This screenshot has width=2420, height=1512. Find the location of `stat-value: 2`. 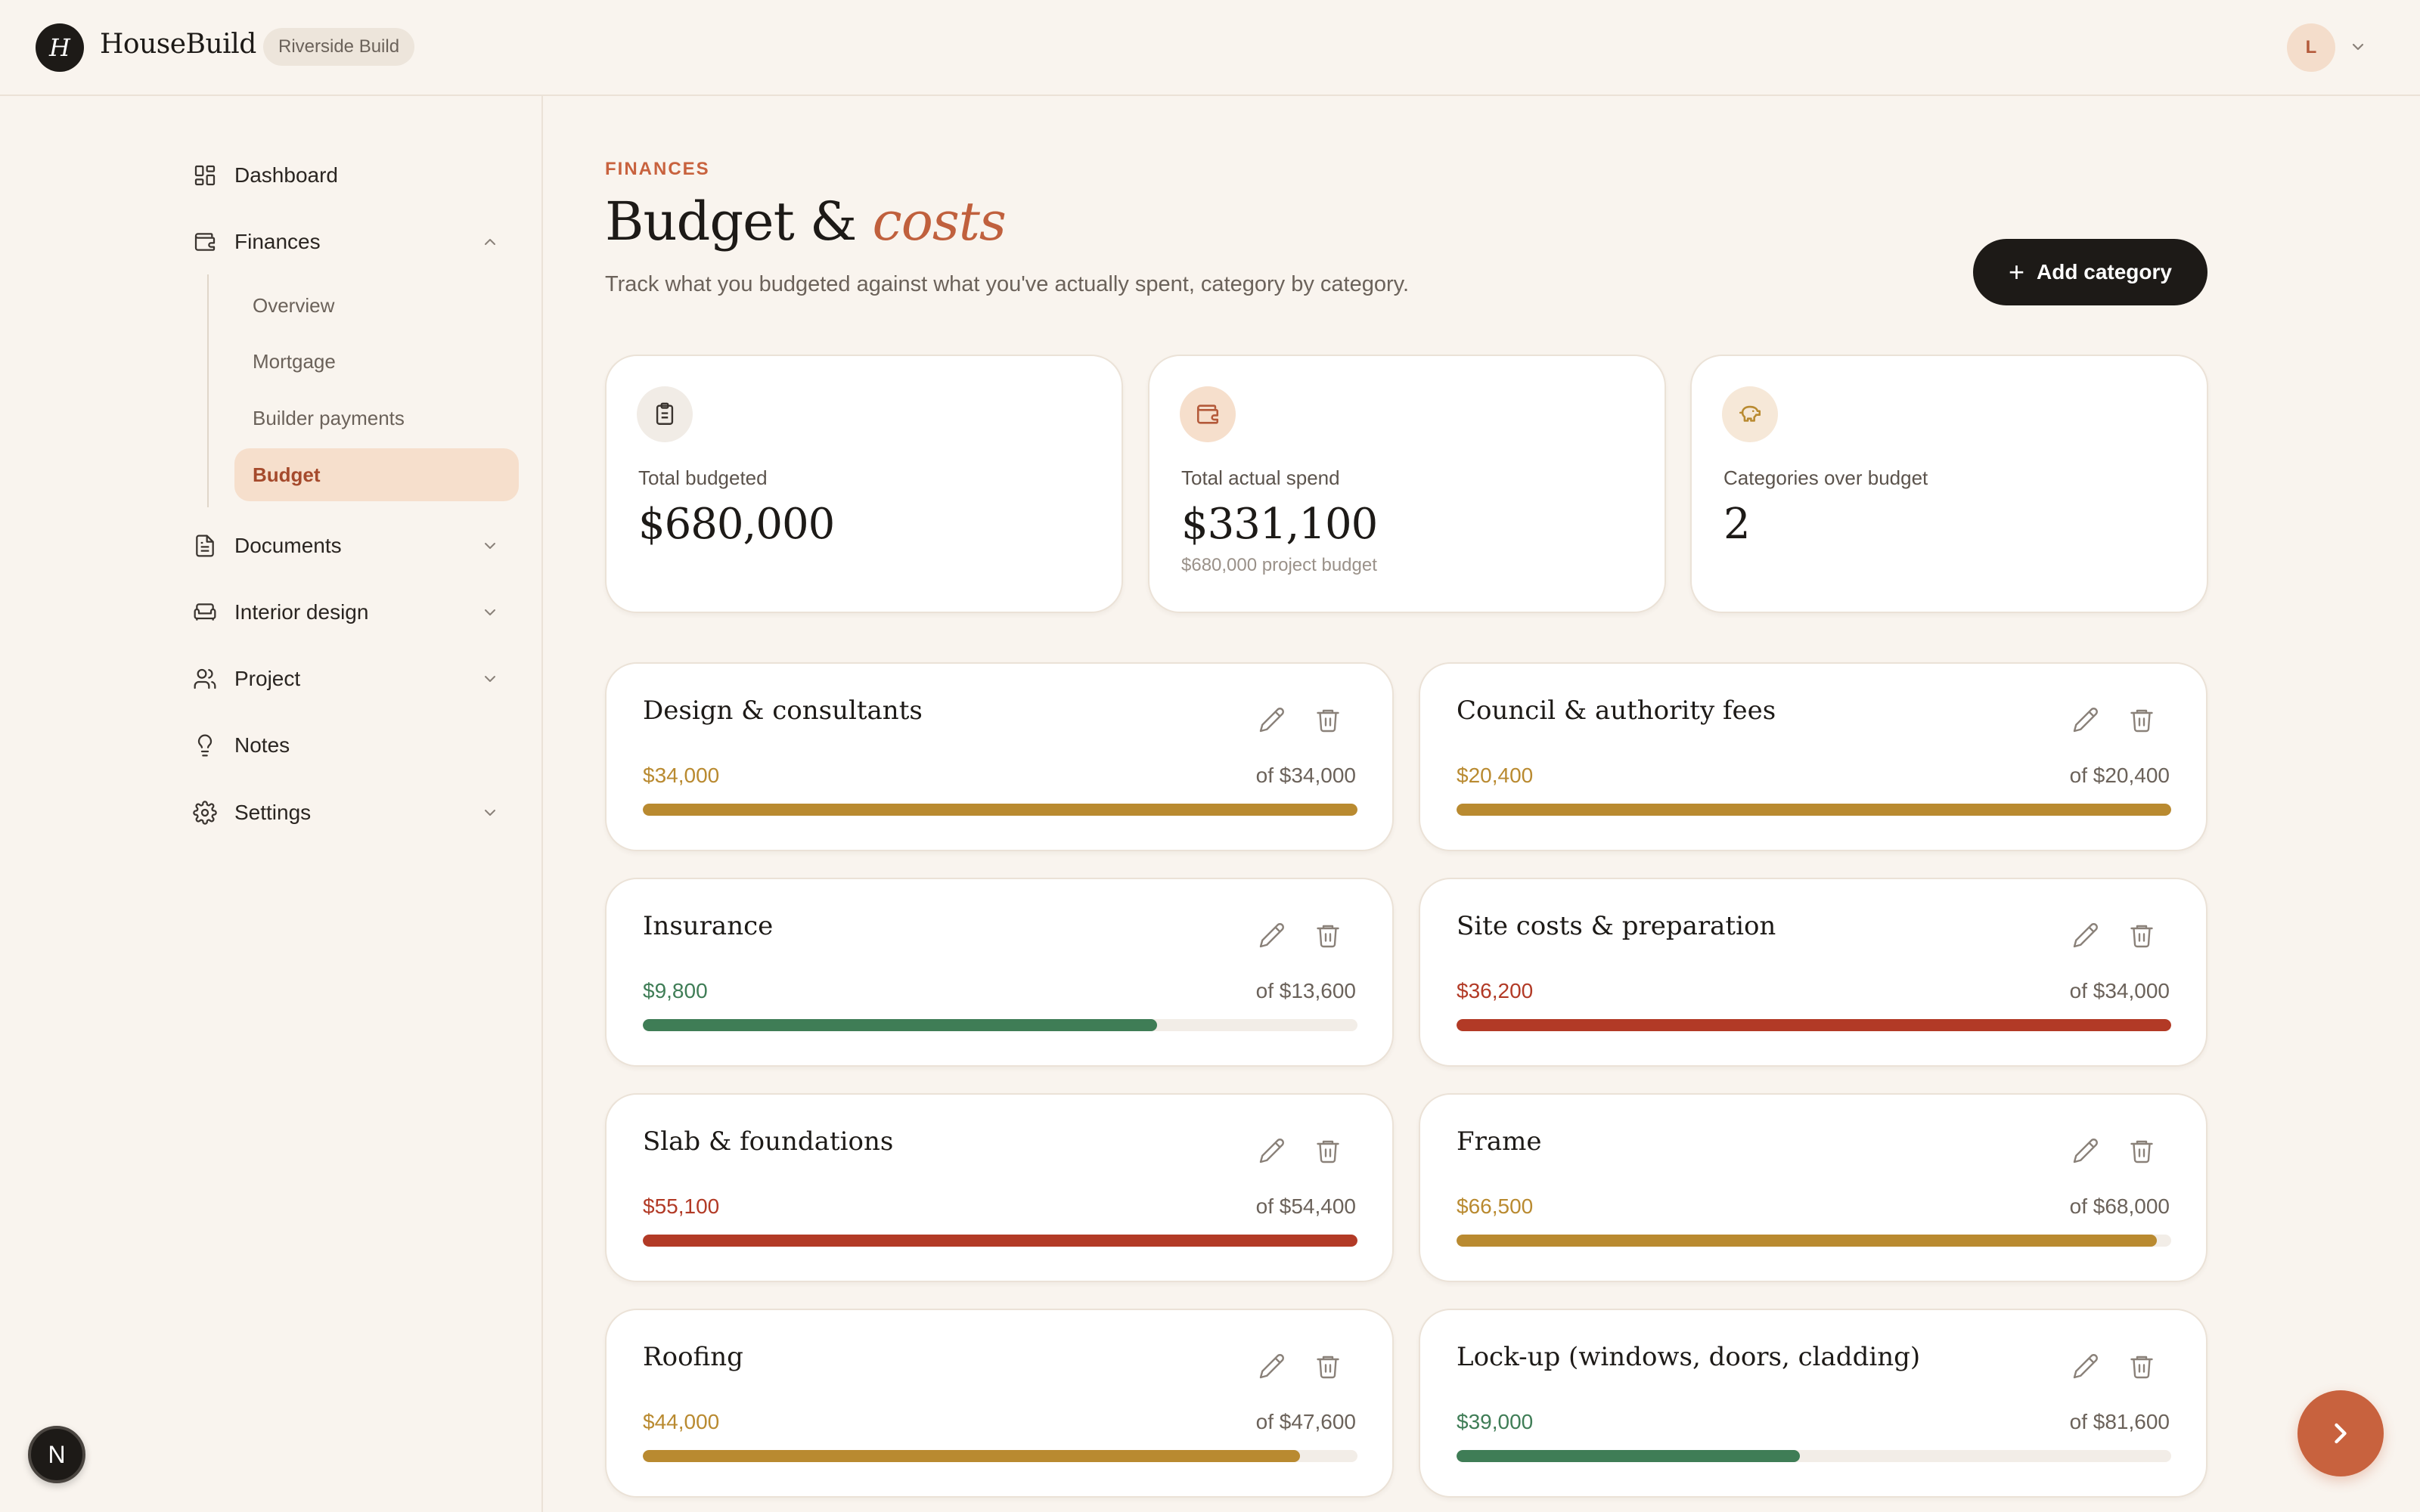

stat-value: 2 is located at coordinates (1737, 524).